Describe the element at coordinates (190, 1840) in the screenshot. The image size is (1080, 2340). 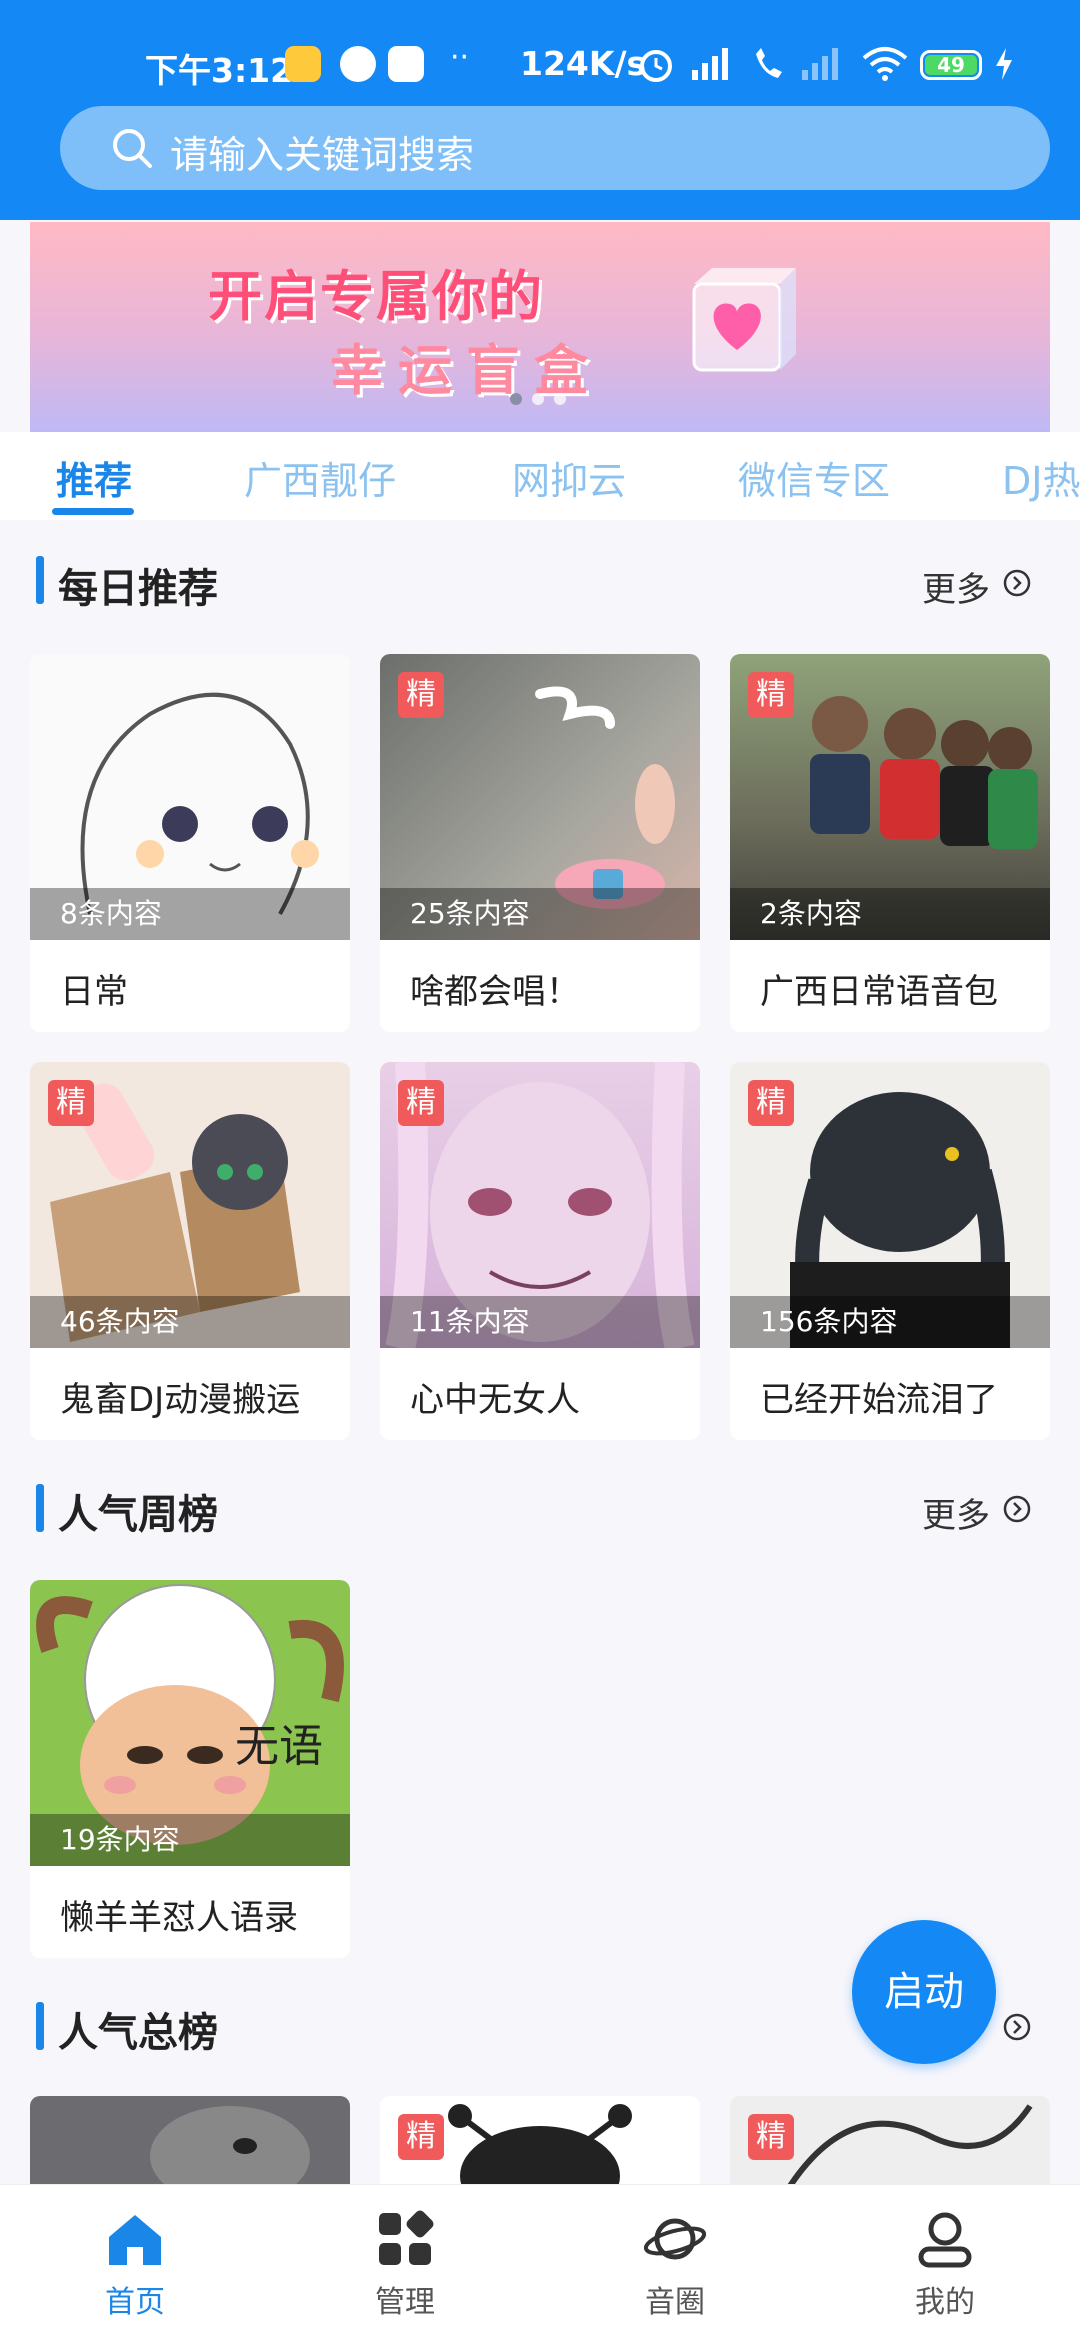
I see `card-item-count: 19条内容` at that location.